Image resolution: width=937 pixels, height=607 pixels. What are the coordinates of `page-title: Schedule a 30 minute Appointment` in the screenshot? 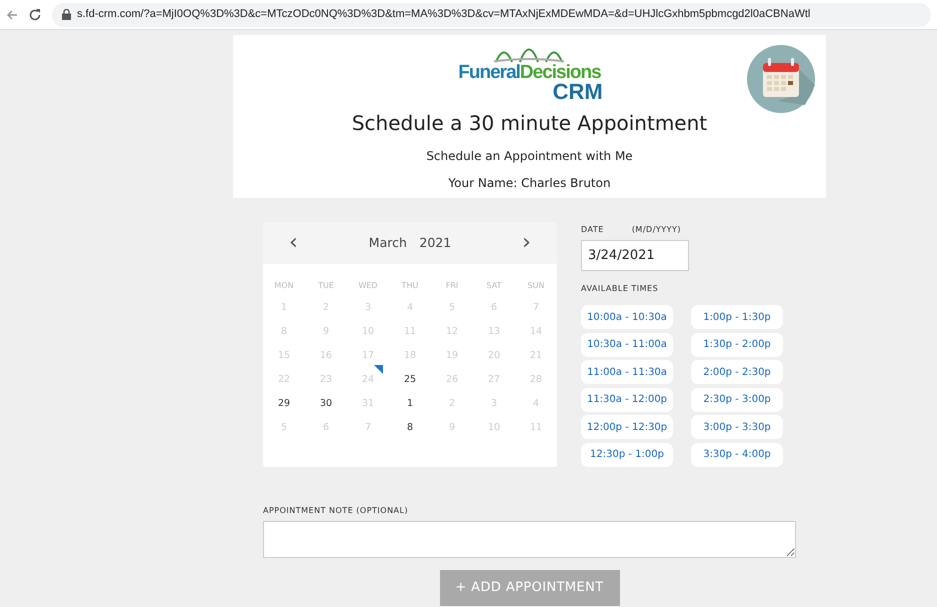 It's located at (529, 123).